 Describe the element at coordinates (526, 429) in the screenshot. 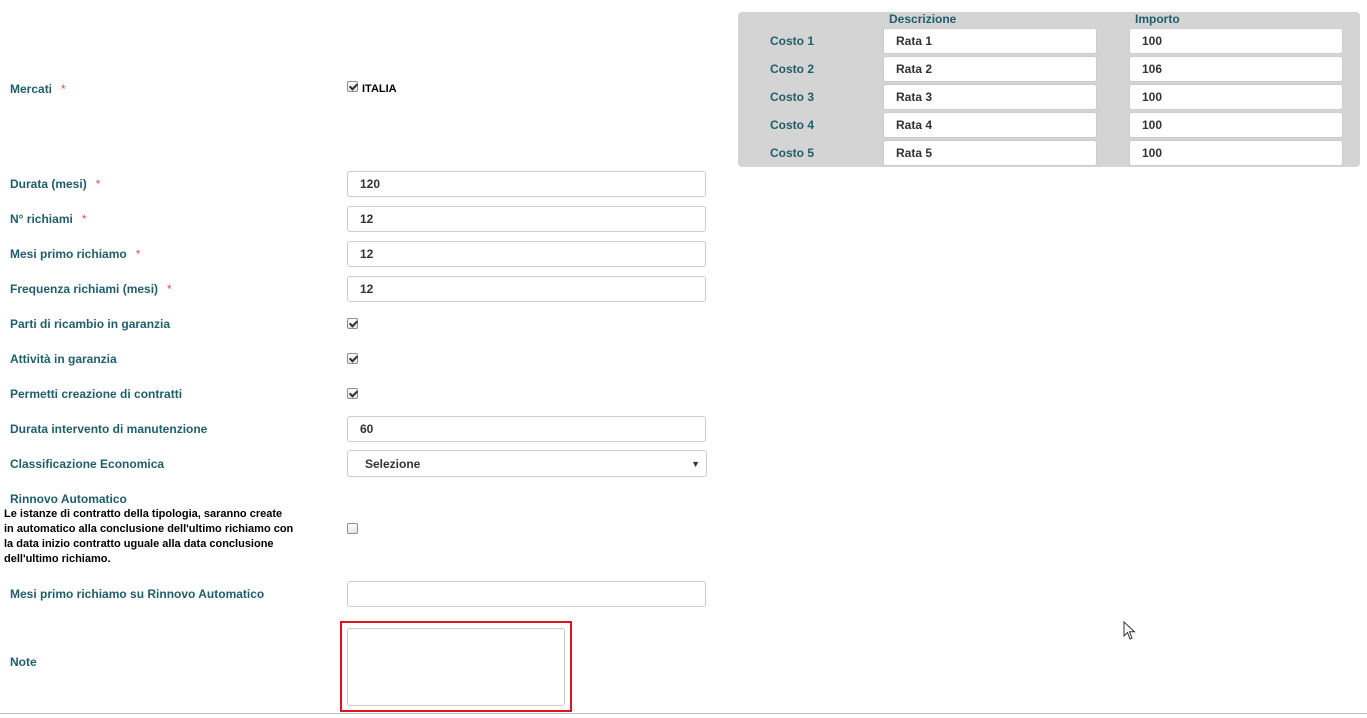

I see `durata-intervento-input: 60` at that location.